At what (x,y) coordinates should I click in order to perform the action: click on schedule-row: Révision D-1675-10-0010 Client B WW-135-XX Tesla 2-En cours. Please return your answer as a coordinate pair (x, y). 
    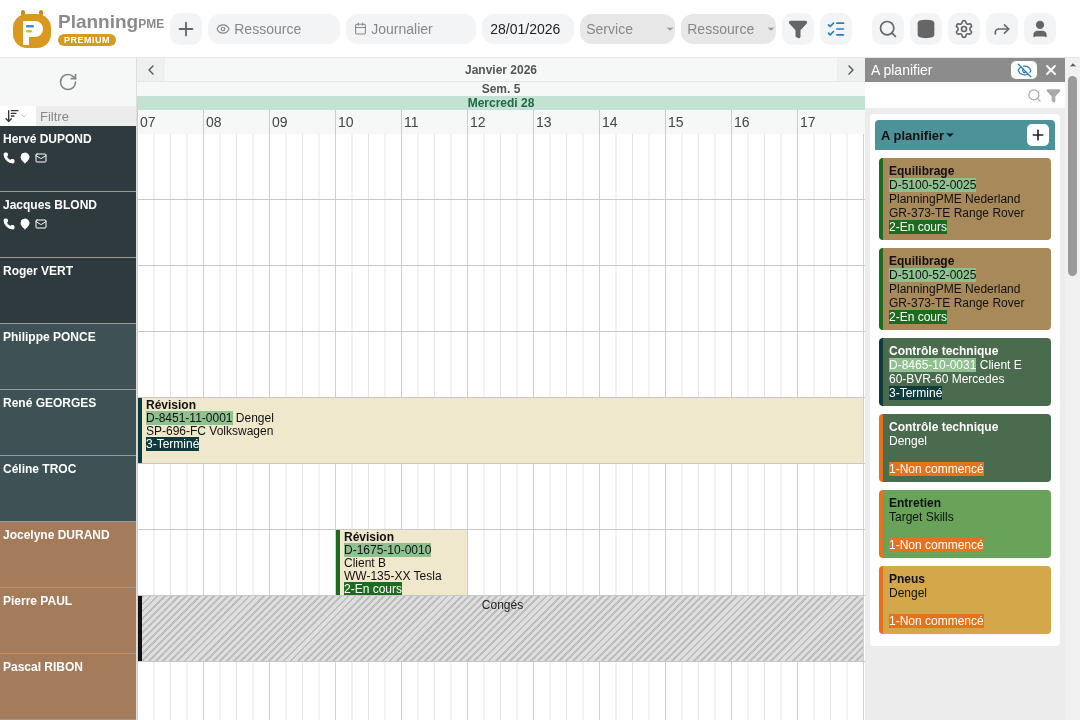
    Looking at the image, I should click on (501, 563).